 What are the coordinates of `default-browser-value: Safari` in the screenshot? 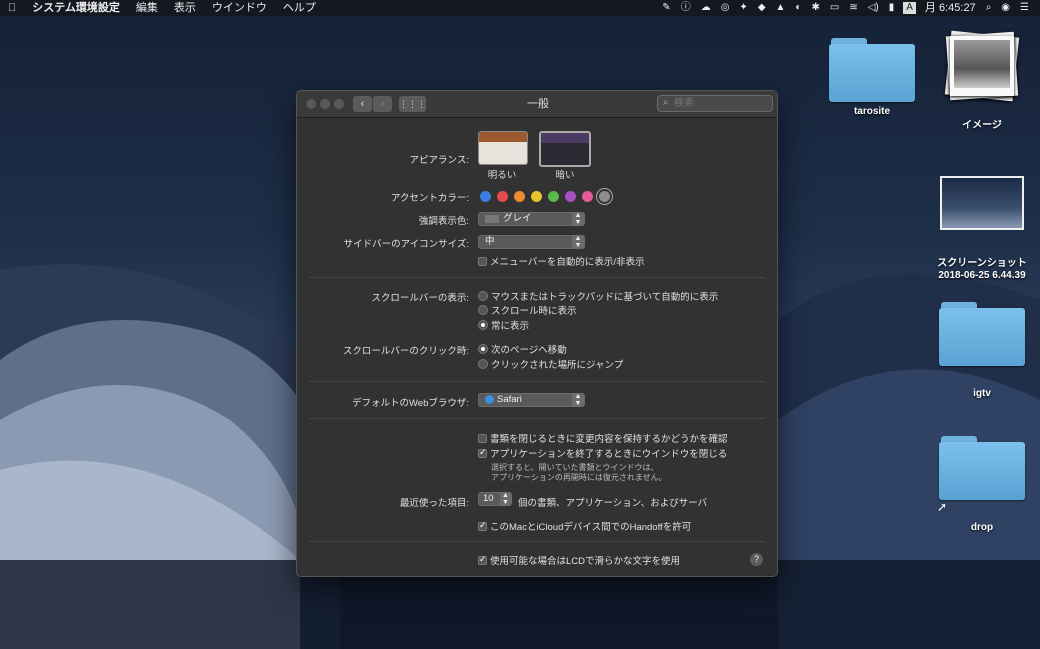 It's located at (509, 399).